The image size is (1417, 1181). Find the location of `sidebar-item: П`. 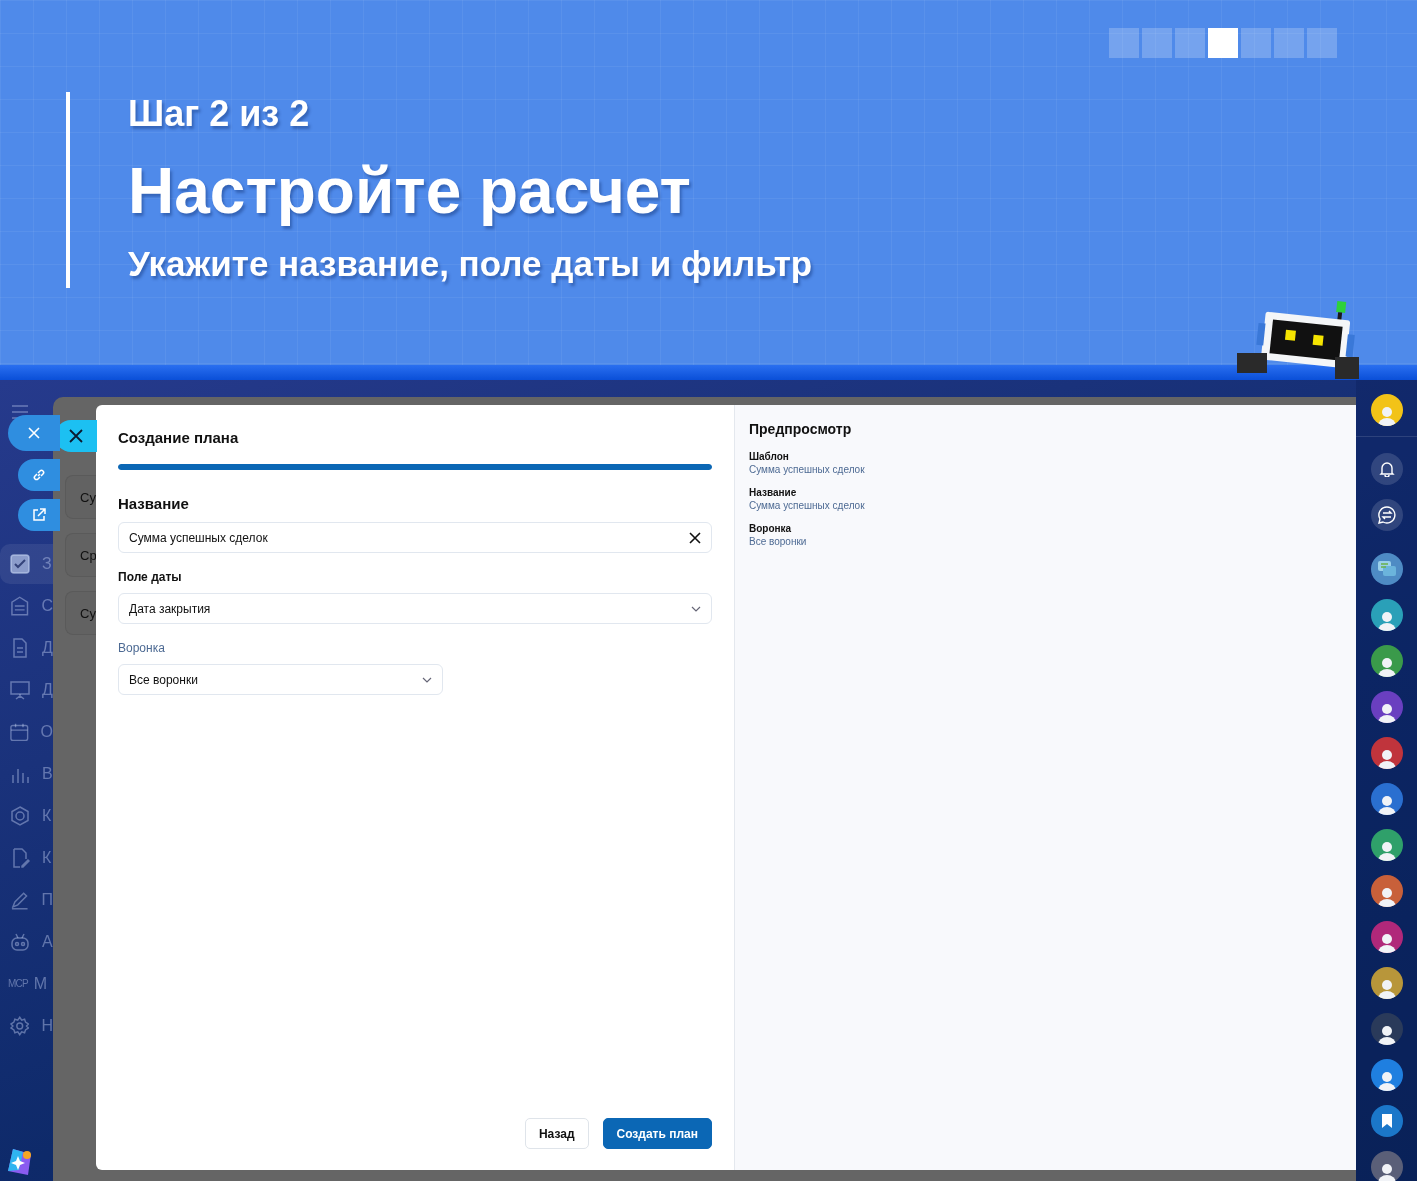

sidebar-item: П is located at coordinates (26, 900).